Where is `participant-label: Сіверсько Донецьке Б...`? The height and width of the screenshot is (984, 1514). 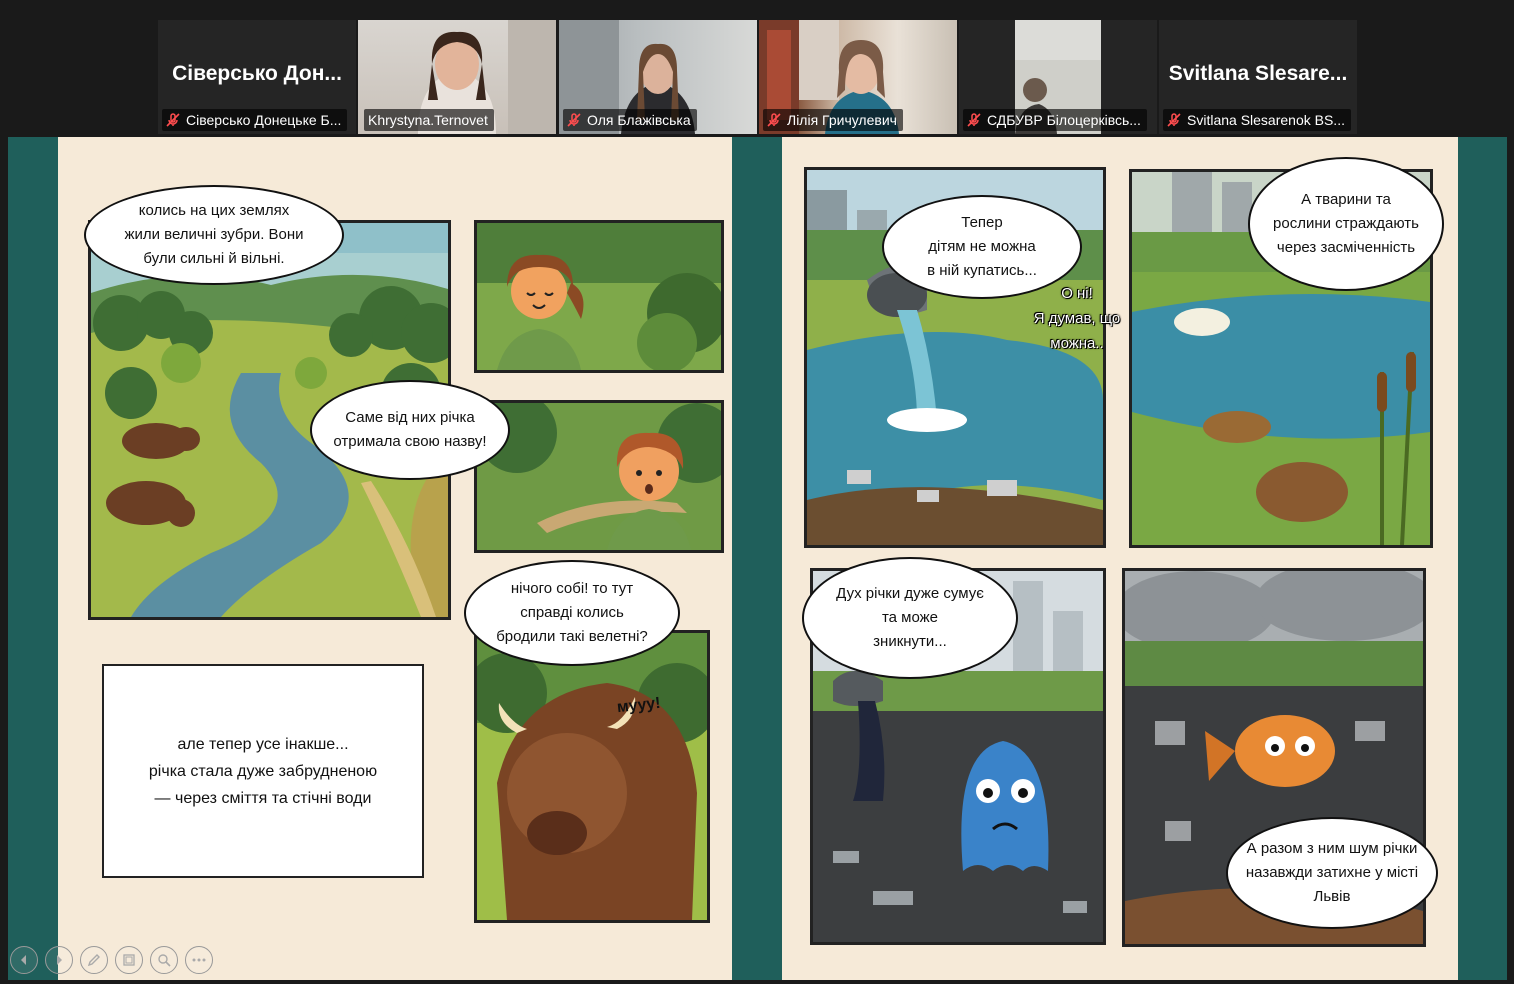
participant-label: Сіверсько Донецьке Б... is located at coordinates (255, 120).